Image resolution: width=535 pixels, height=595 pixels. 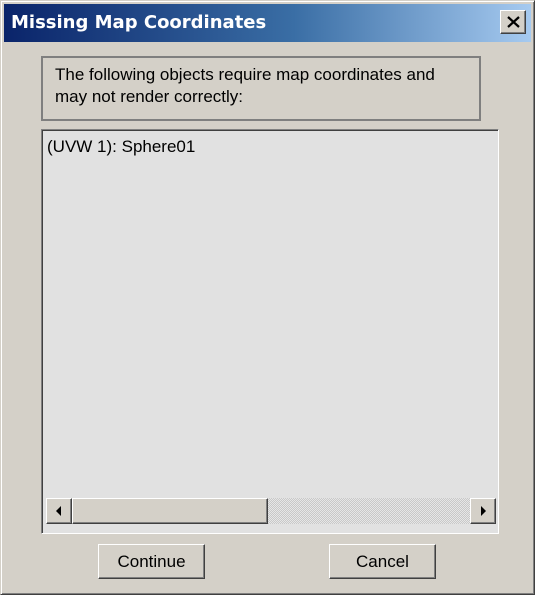 I want to click on list-item: (UVW 1): Sphere01, so click(x=121, y=147).